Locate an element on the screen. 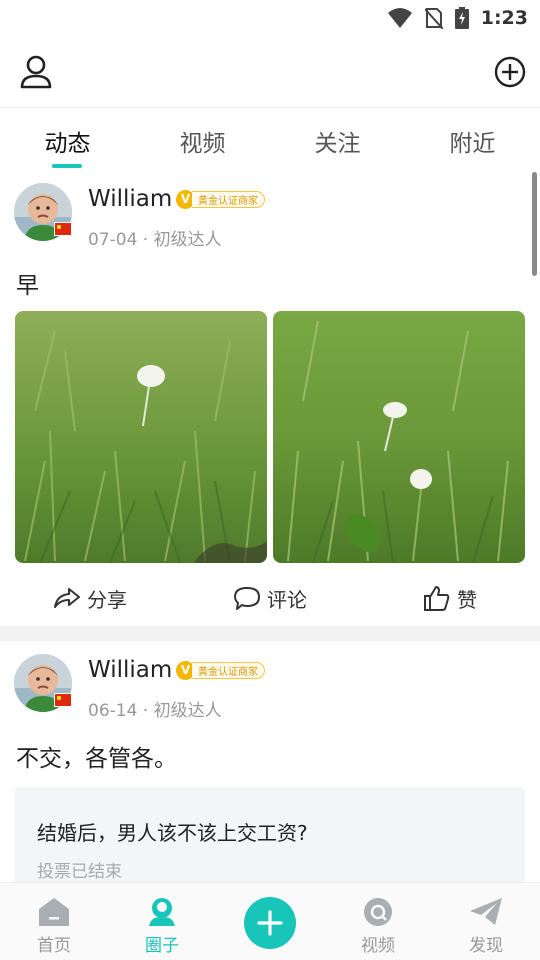 This screenshot has height=960, width=540. nav-label: 首页 is located at coordinates (54, 946).